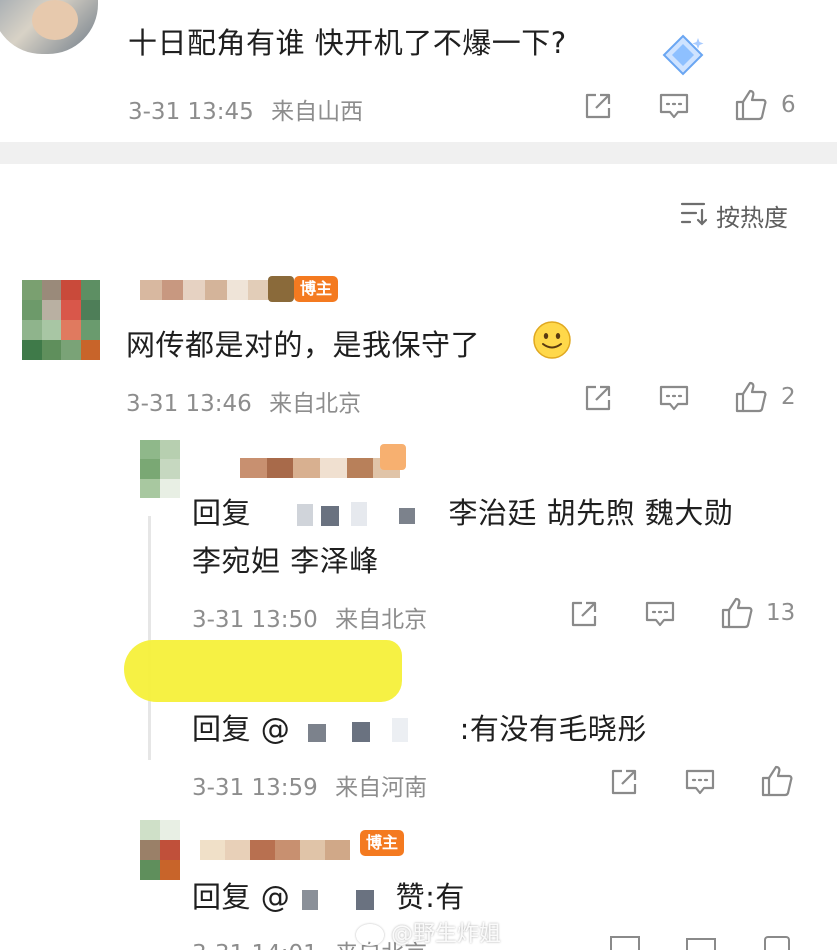 Image resolution: width=837 pixels, height=950 pixels. Describe the element at coordinates (255, 945) in the screenshot. I see `reply-time: 3-31 14:01` at that location.